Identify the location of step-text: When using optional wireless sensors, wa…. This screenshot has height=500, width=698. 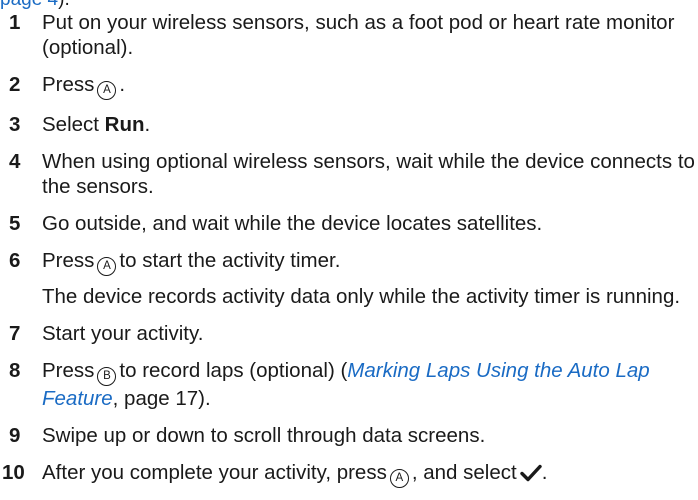
(368, 174).